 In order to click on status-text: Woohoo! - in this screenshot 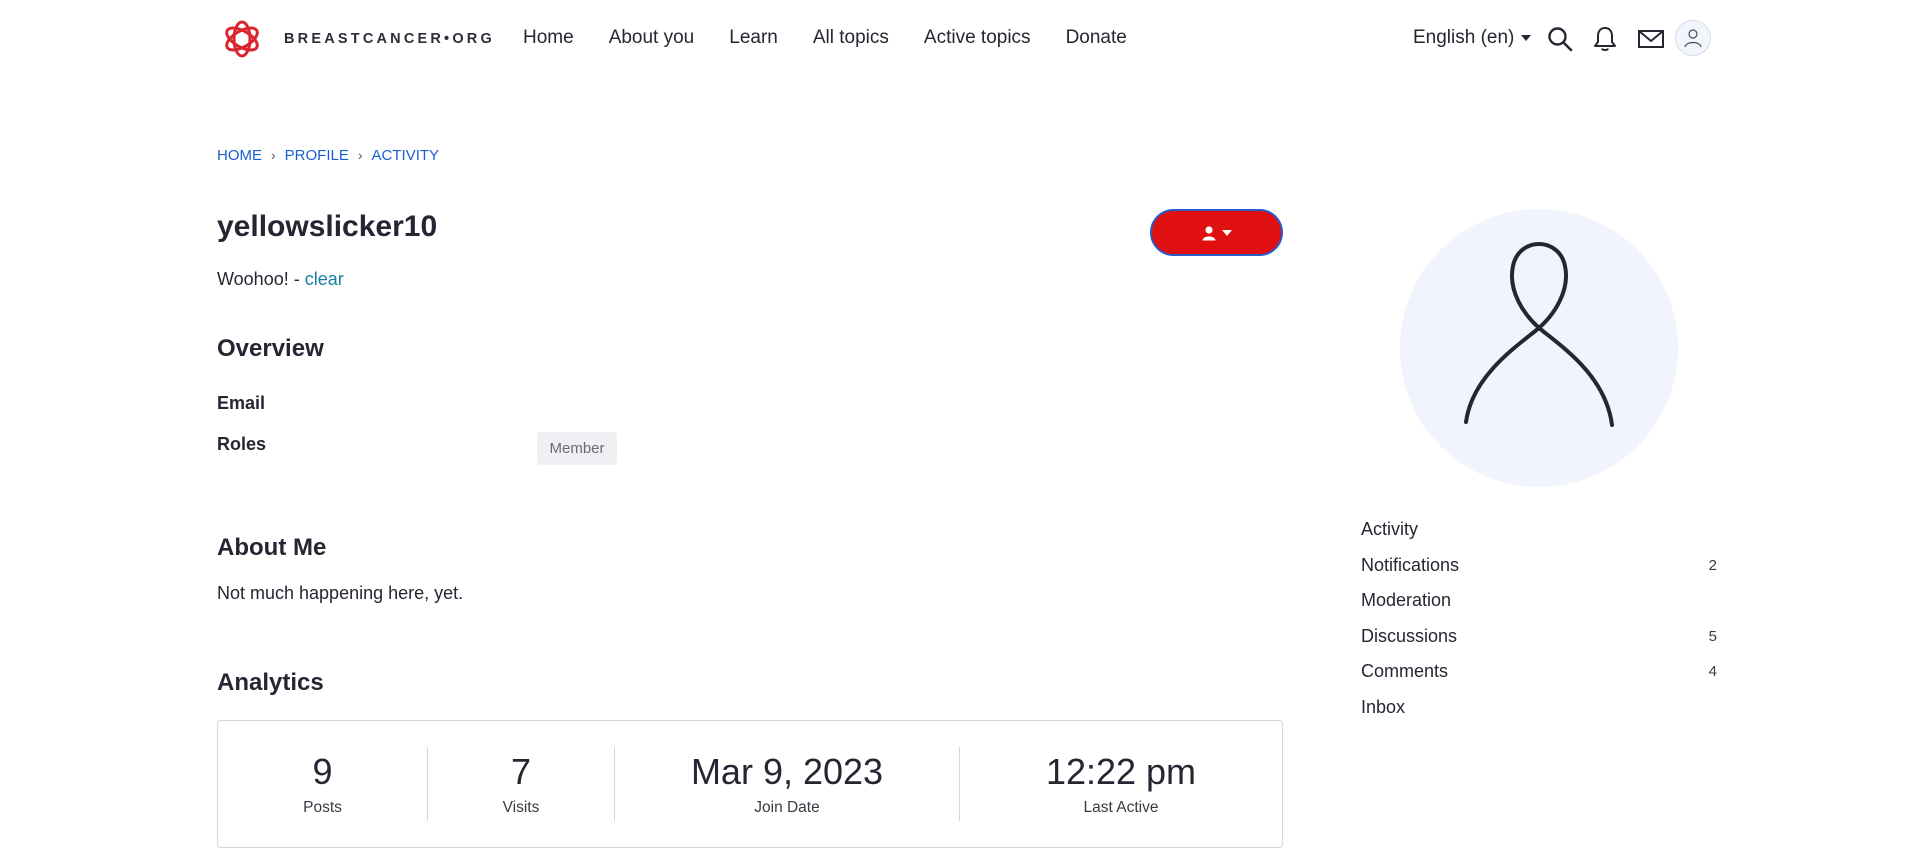, I will do `click(261, 279)`.